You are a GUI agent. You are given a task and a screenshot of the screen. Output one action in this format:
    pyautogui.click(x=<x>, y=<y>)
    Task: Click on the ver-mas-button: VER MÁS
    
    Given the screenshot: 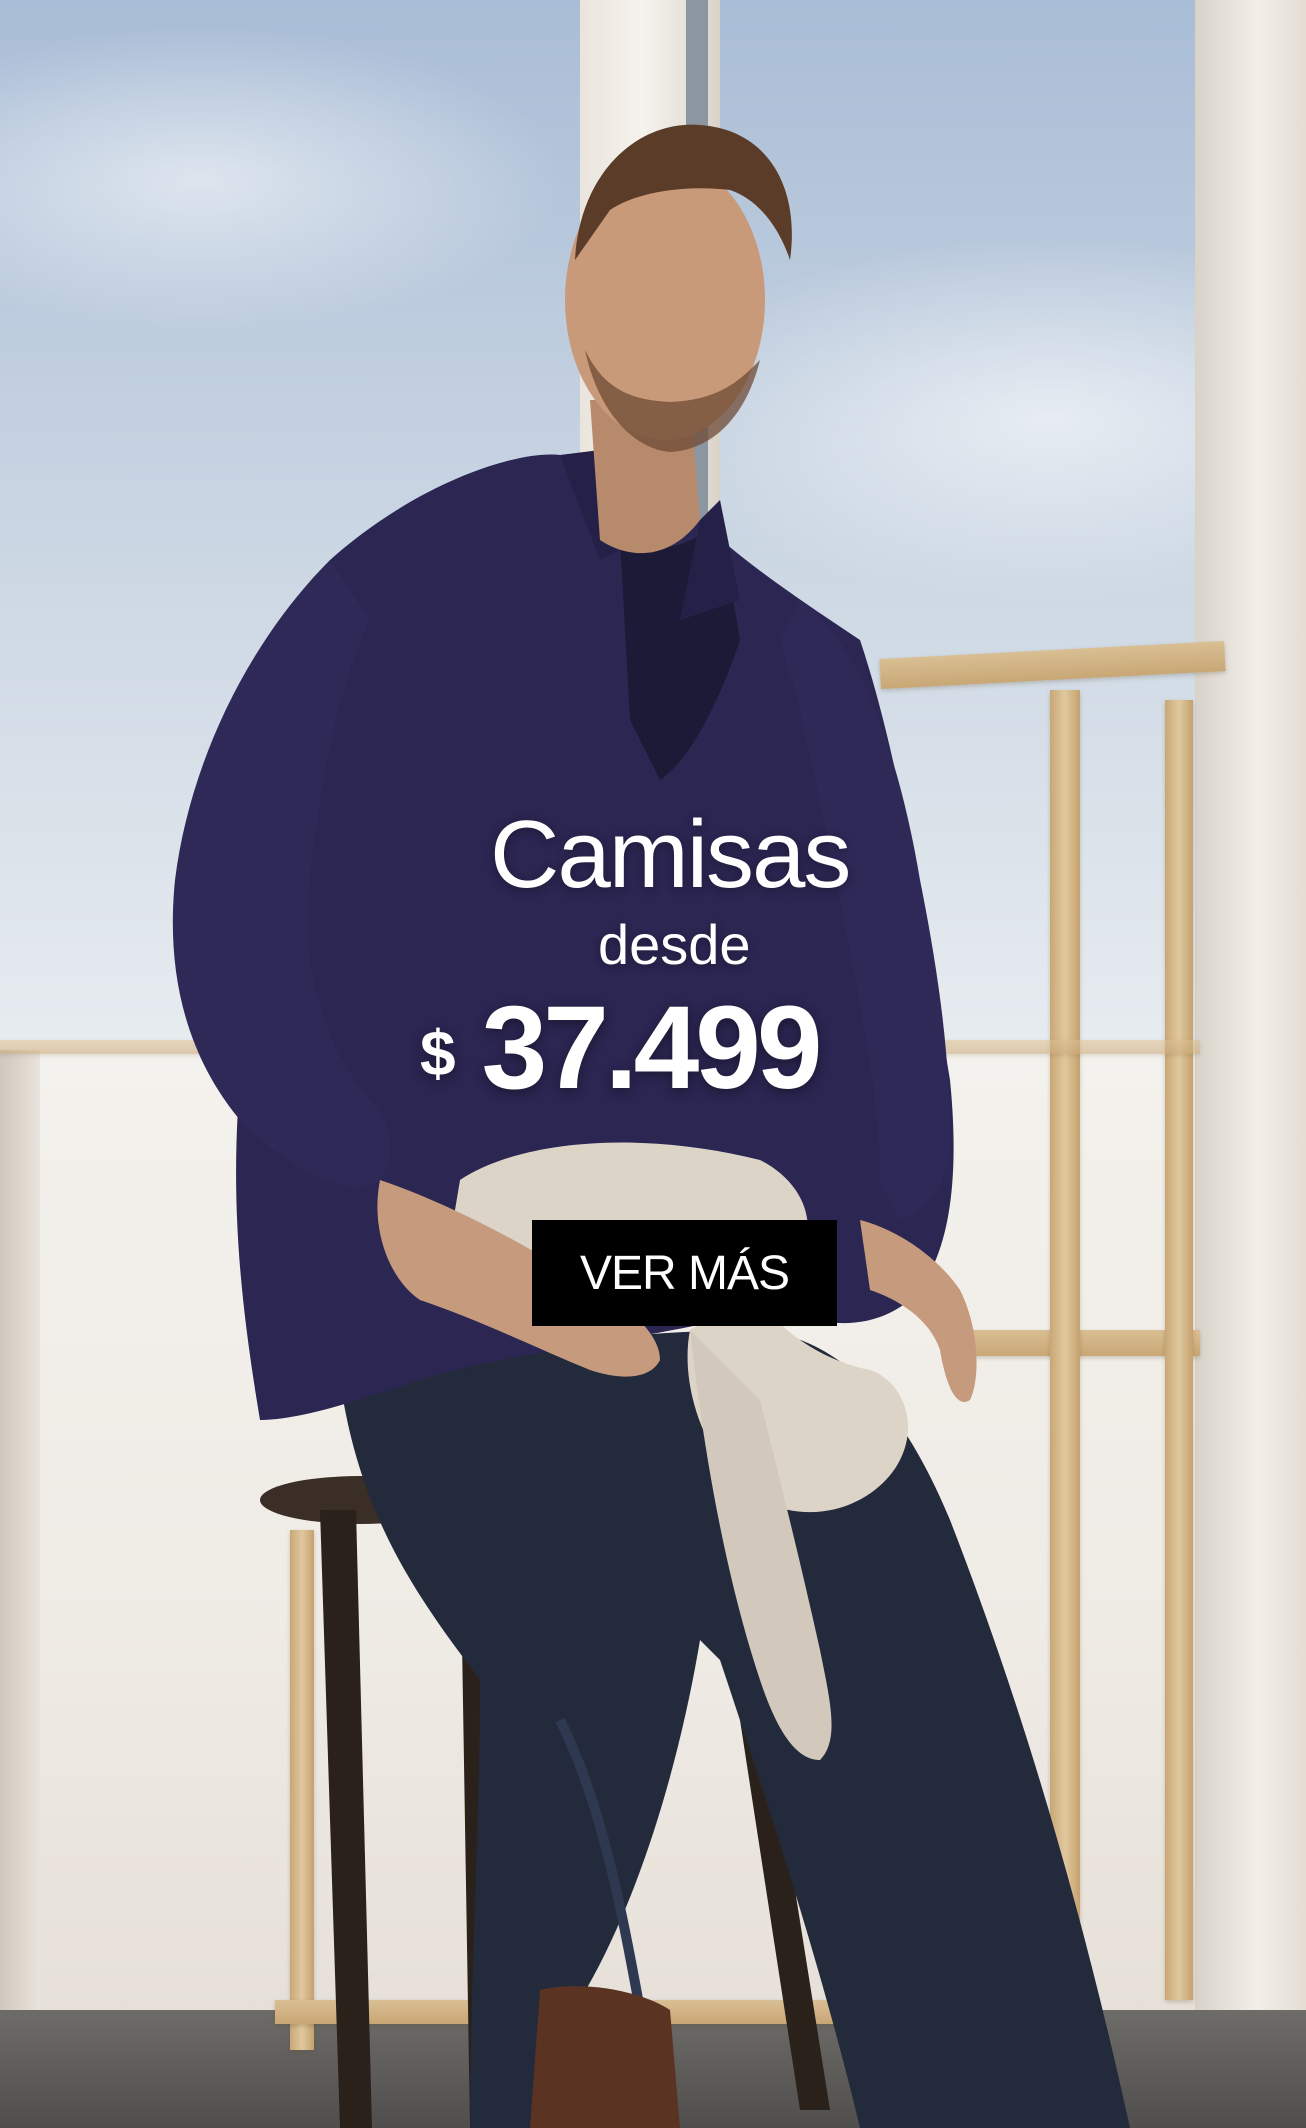 What is the action you would take?
    pyautogui.click(x=684, y=1273)
    